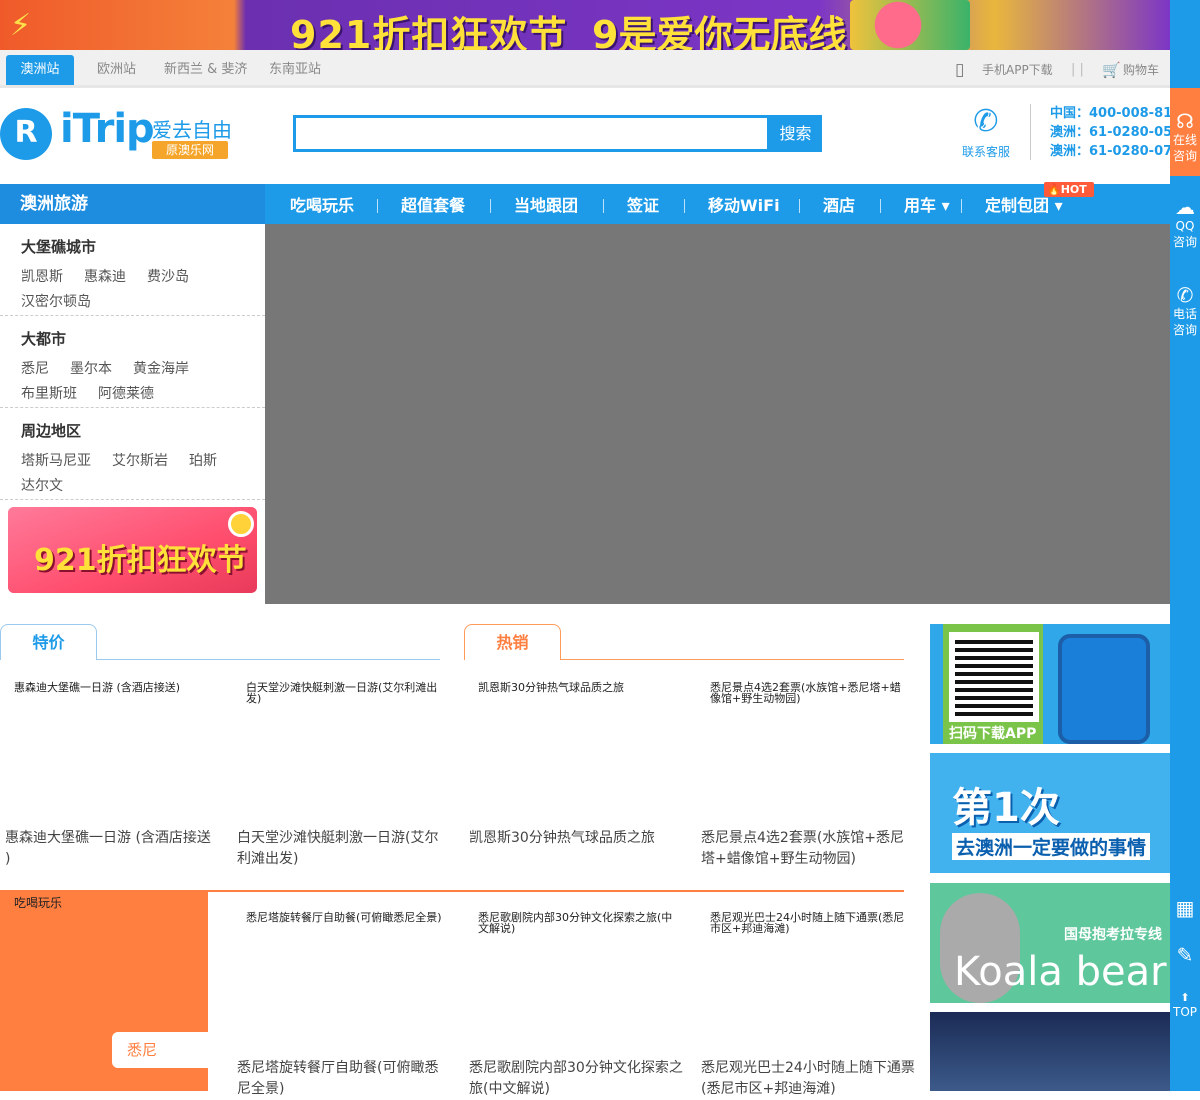  Describe the element at coordinates (1185, 295) in the screenshot. I see `phone-icon: ✆` at that location.